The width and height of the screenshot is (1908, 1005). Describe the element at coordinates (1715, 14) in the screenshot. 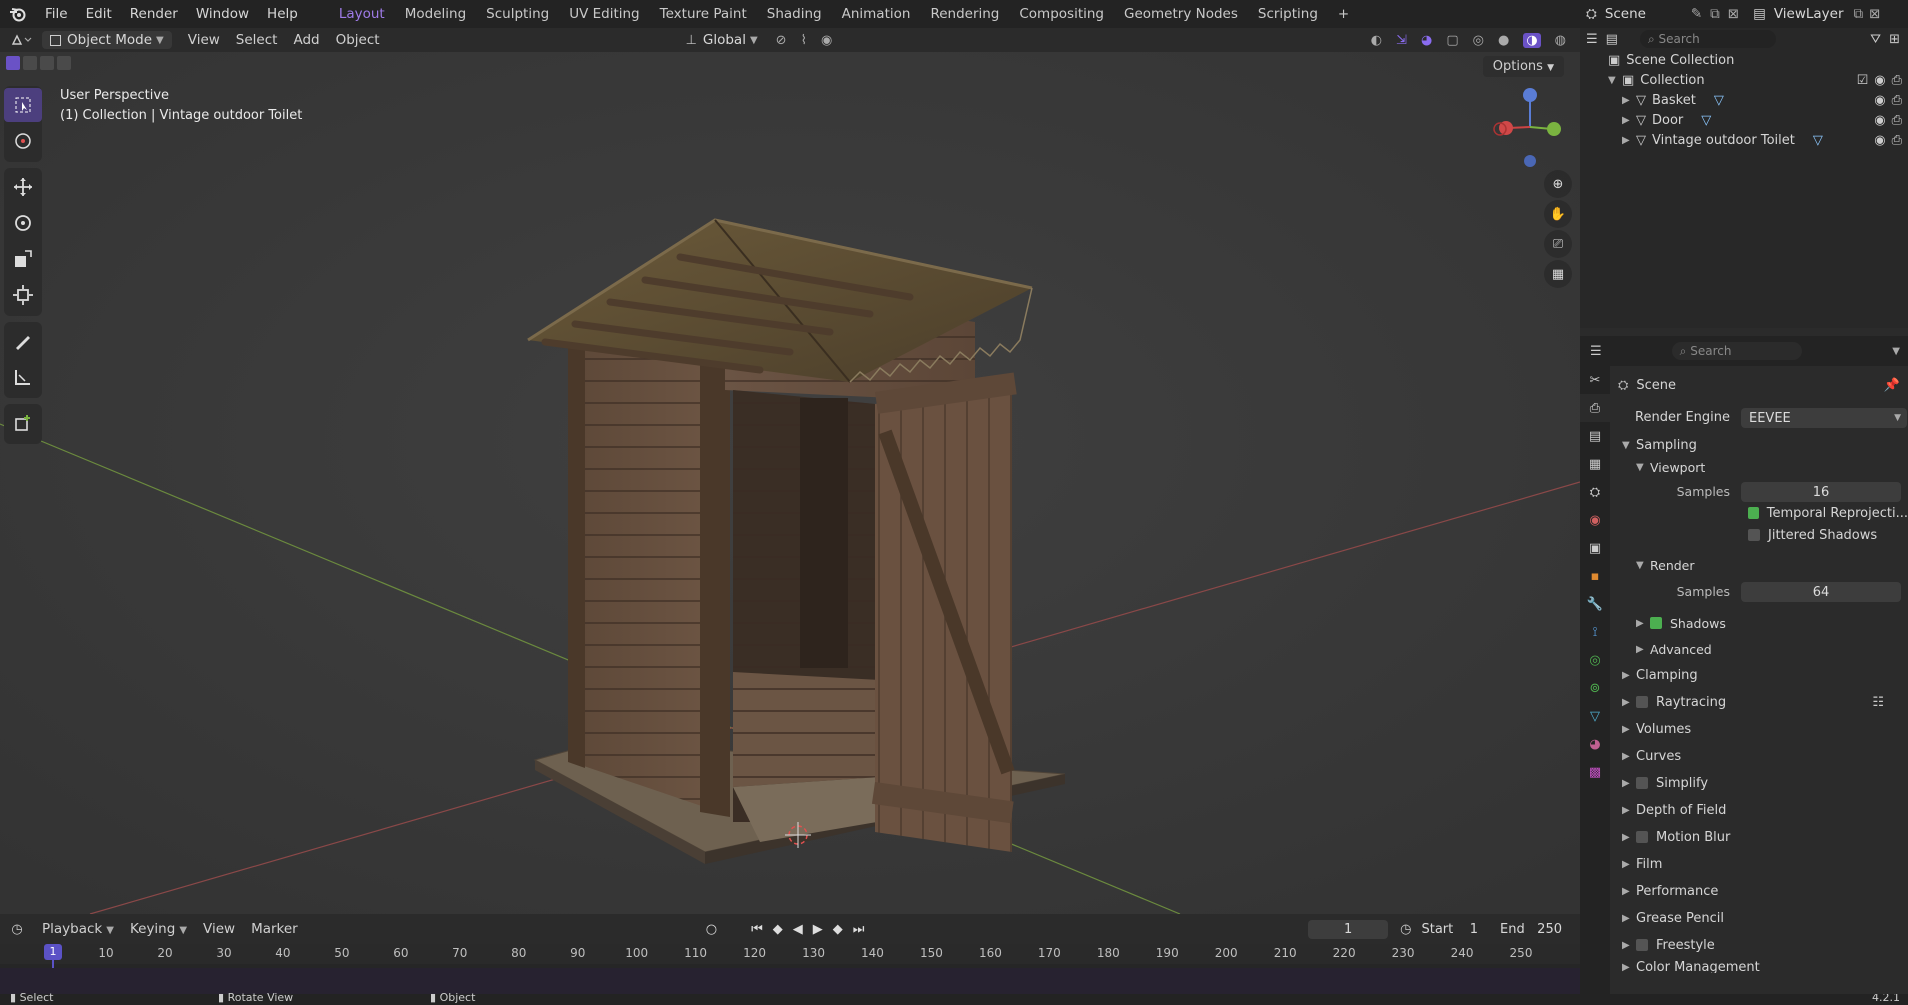

I see `new-scene-icon: ⧉` at that location.